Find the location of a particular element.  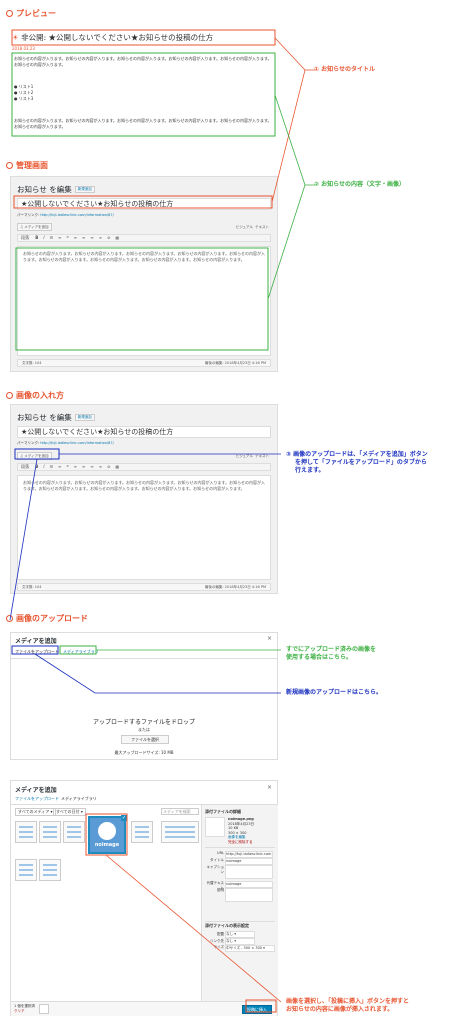

selected-image-highlight-box is located at coordinates (106, 834).